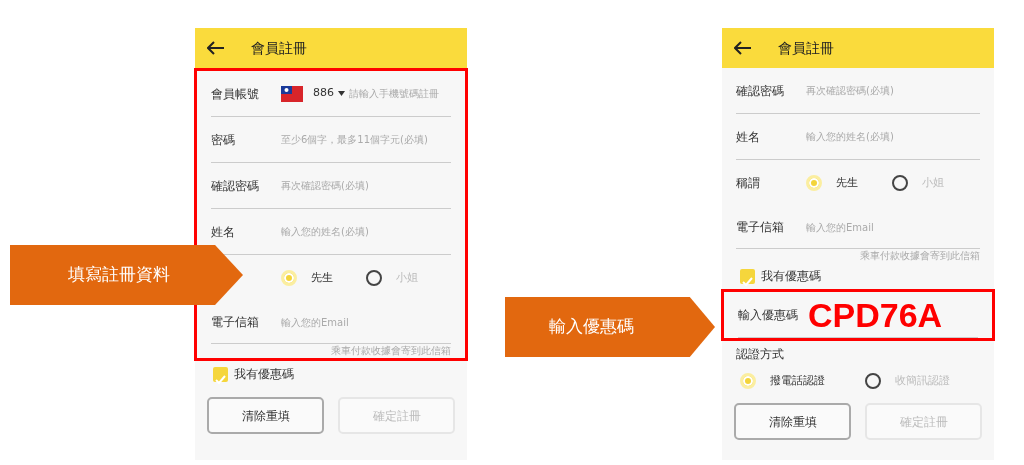 The image size is (1024, 465). I want to click on radio-label: 撥電話認證, so click(797, 380).